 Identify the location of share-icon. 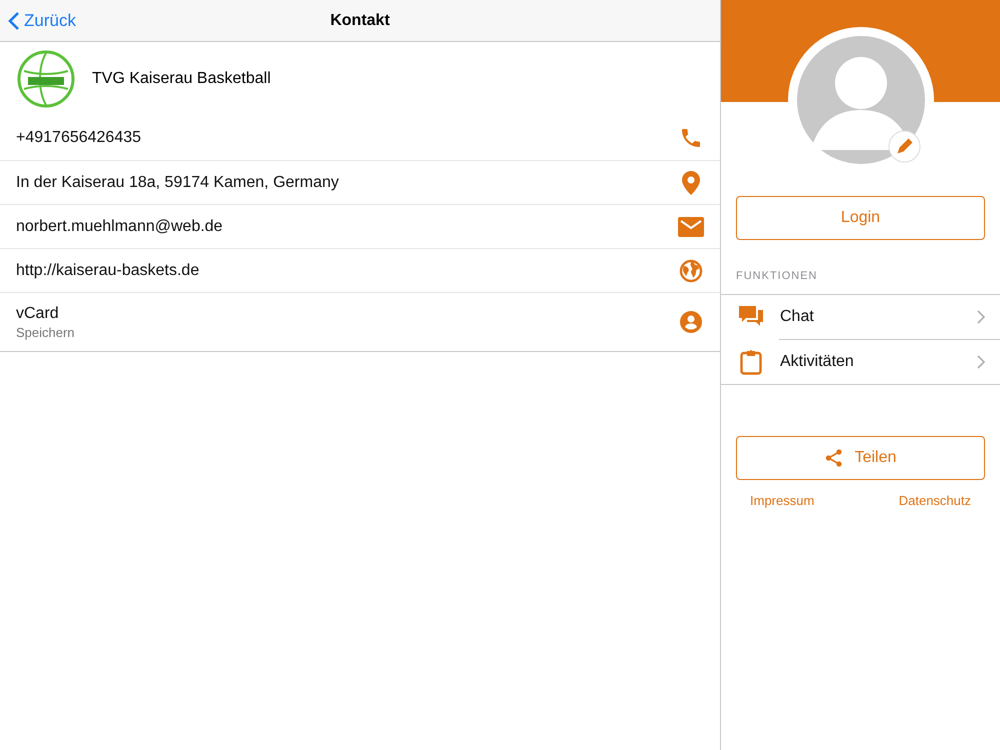
(833, 458).